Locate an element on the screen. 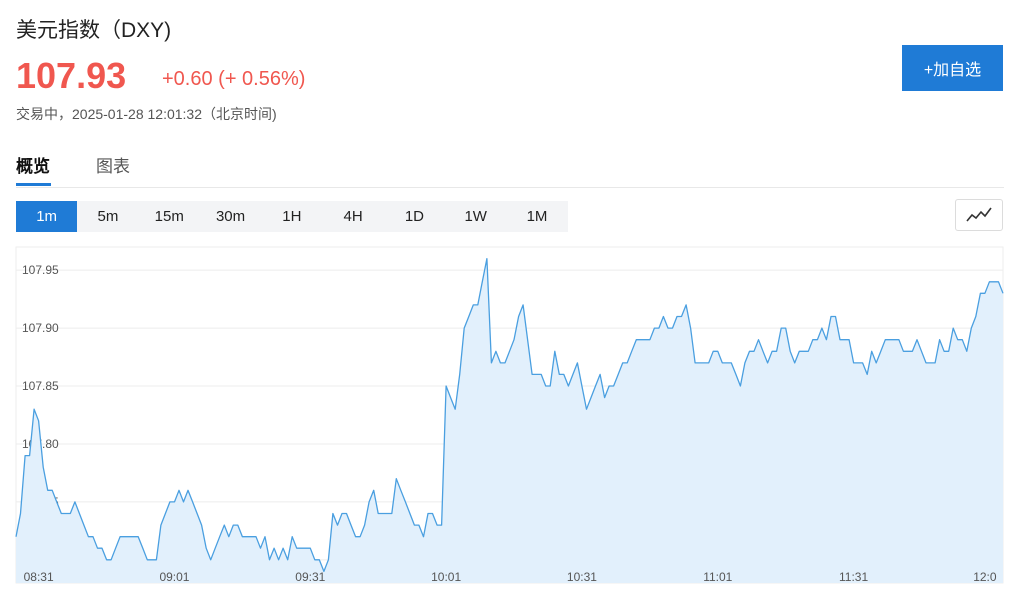  current-price: 107.93 is located at coordinates (71, 75).